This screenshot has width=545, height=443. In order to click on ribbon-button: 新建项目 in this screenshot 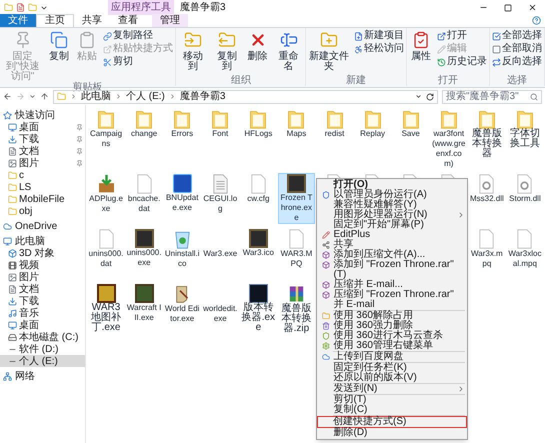, I will do `click(379, 36)`.